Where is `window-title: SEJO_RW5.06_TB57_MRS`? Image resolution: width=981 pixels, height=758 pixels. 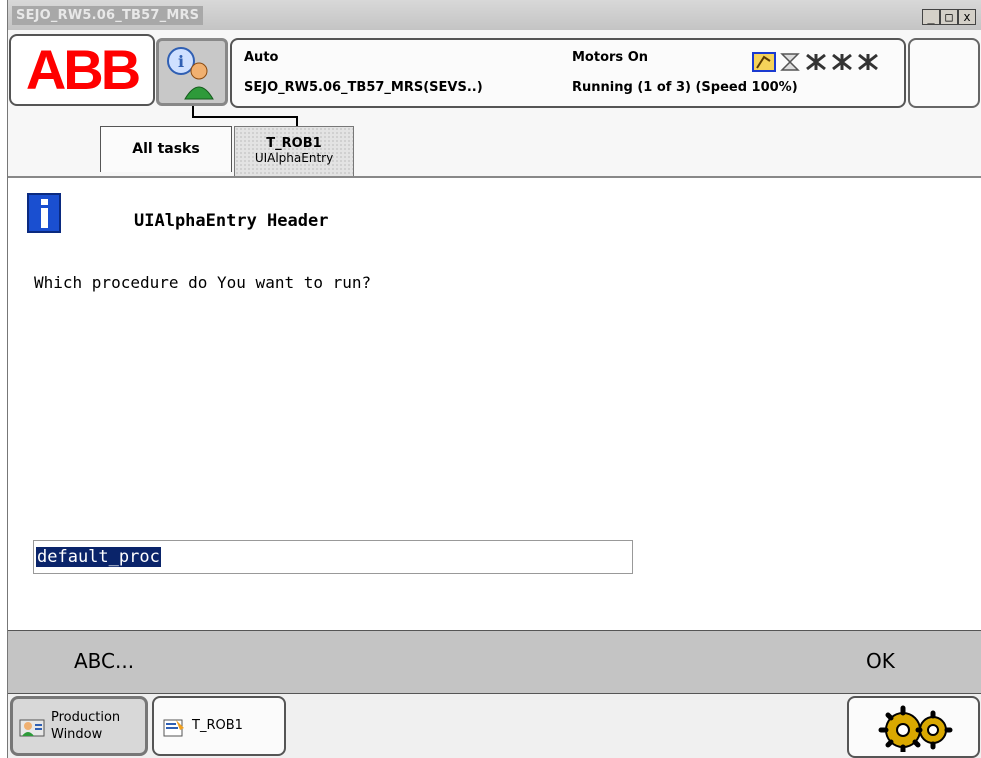
window-title: SEJO_RW5.06_TB57_MRS is located at coordinates (108, 15).